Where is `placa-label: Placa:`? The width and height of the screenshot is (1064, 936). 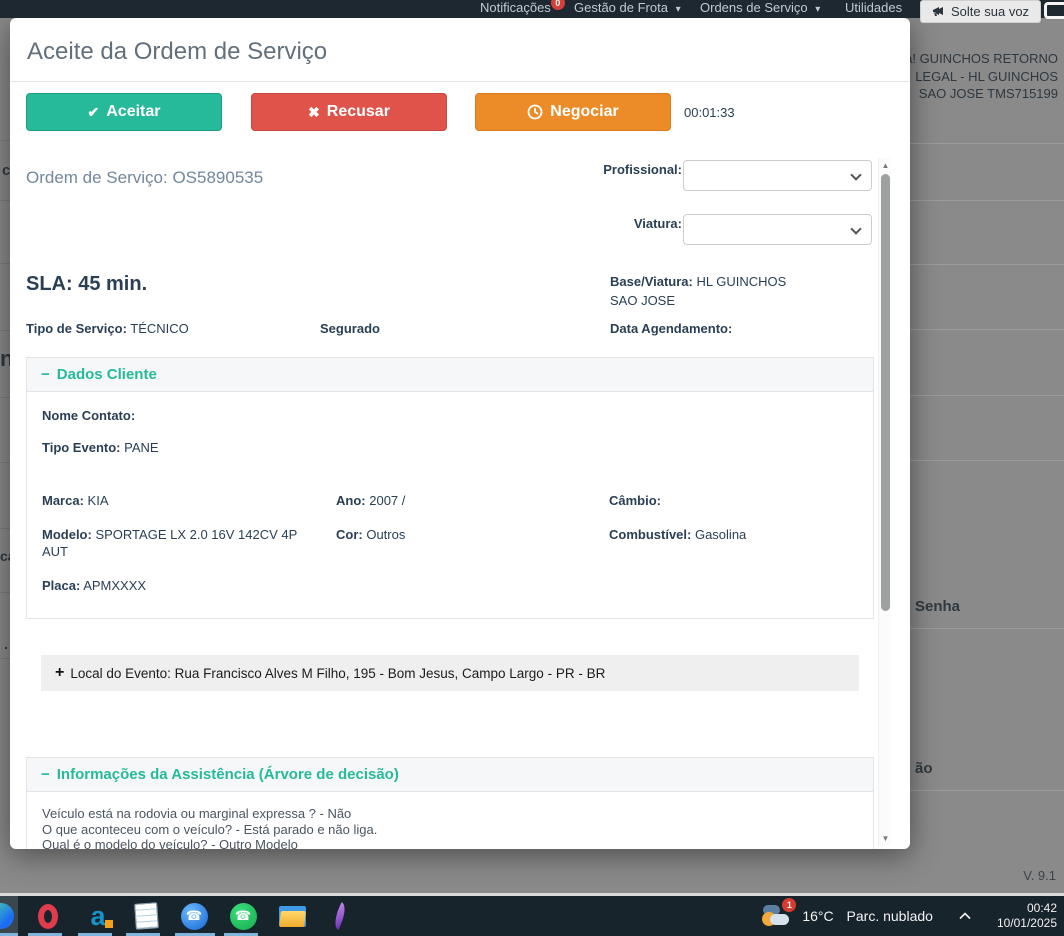
placa-label: Placa: is located at coordinates (61, 585).